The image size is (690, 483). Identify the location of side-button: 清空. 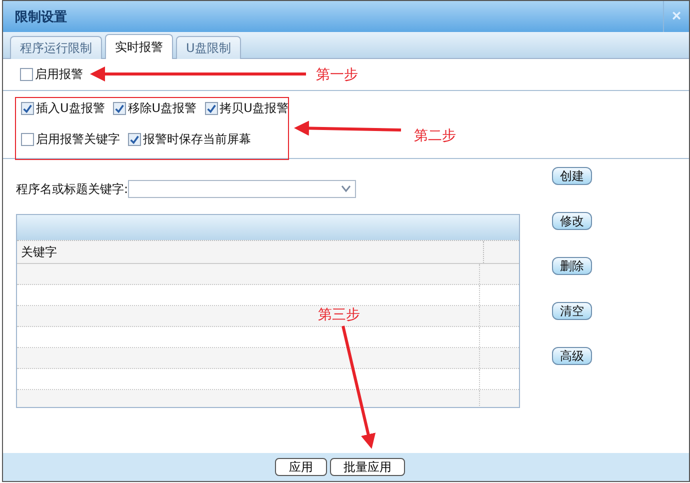
(572, 311).